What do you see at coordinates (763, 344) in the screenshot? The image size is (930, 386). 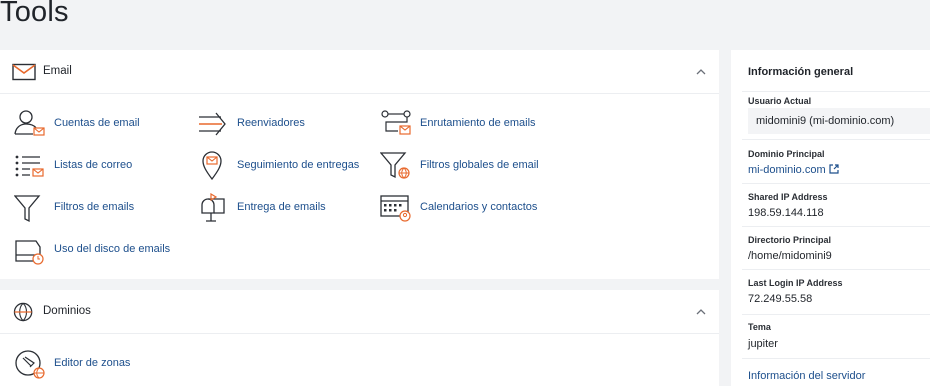 I see `theme-value: jupiter` at bounding box center [763, 344].